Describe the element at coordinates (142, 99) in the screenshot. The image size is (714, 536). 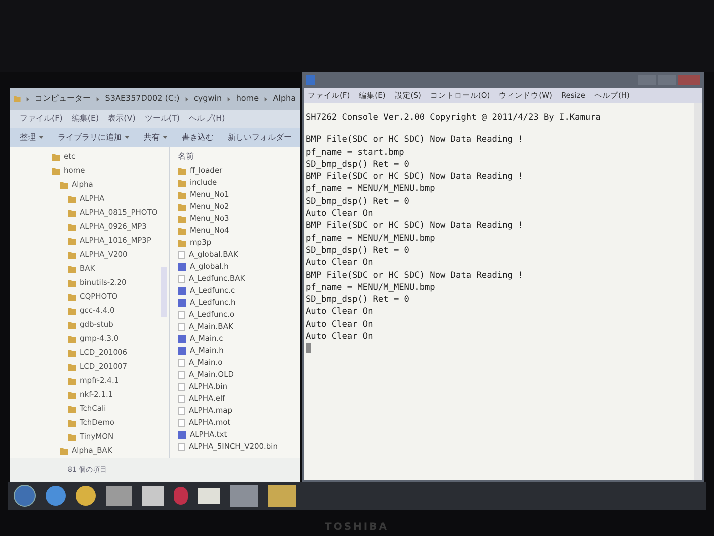
I see `breadcrumb-item: S3AE357D002 (C:)` at that location.